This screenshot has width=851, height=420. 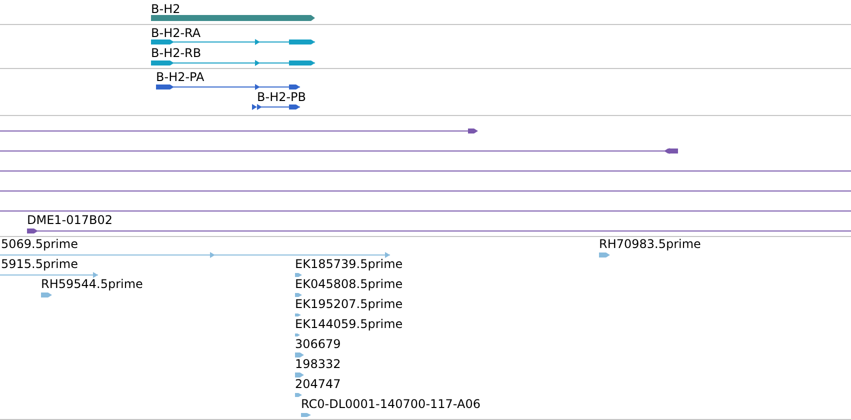 I want to click on feature-label: EK045808.5prime, so click(x=349, y=284).